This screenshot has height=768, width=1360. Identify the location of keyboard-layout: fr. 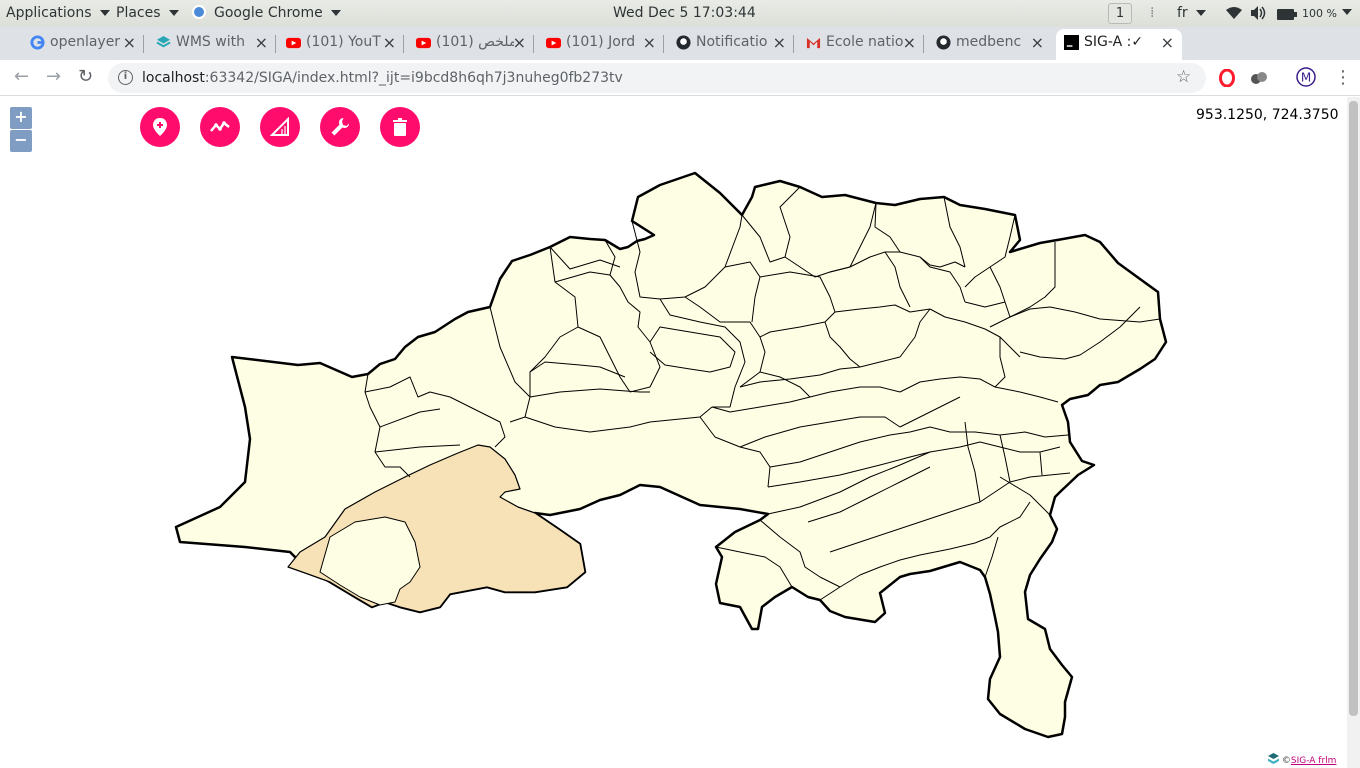
(1191, 13).